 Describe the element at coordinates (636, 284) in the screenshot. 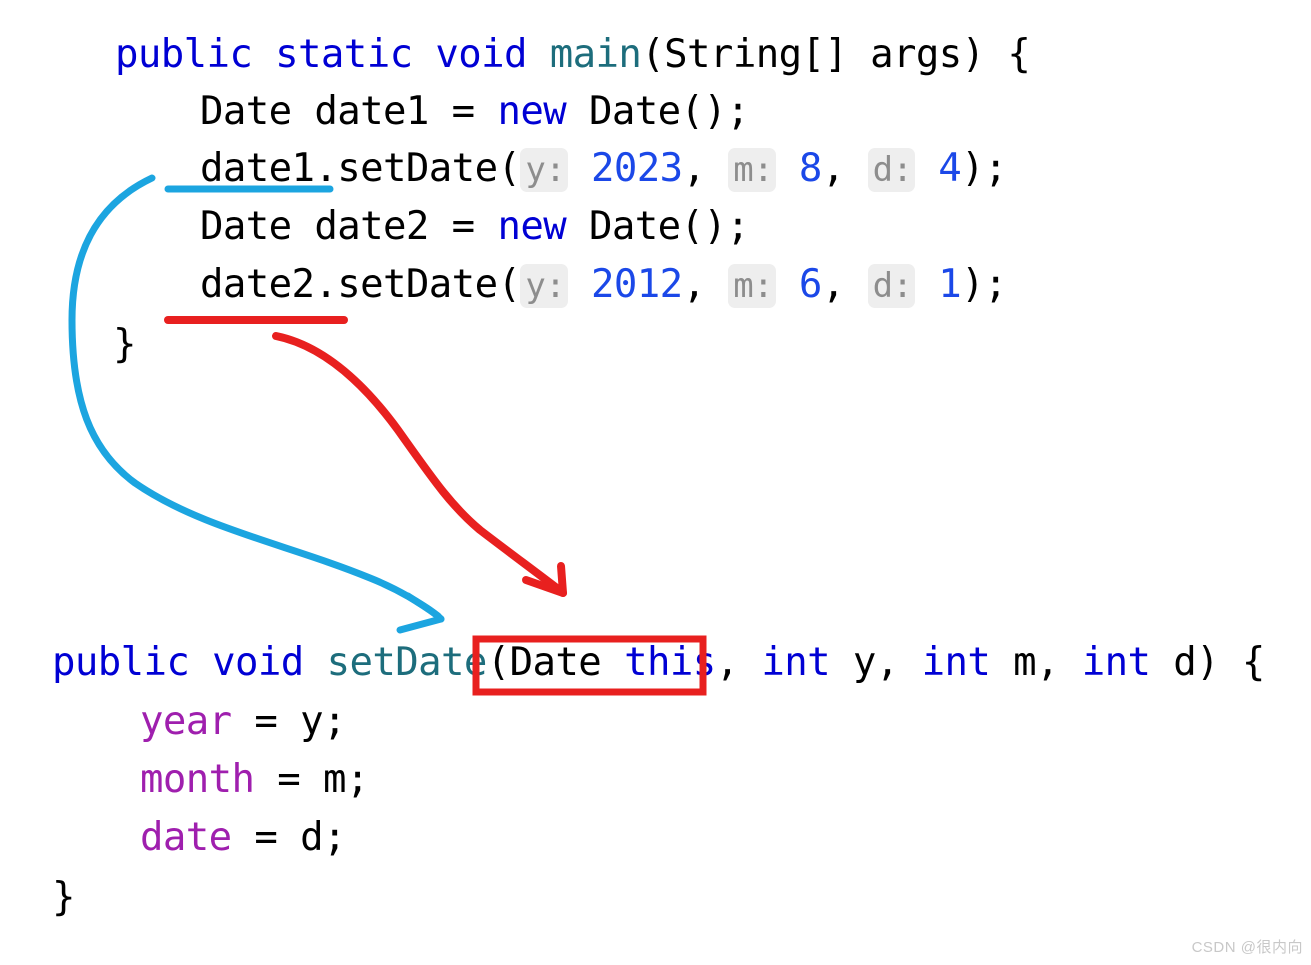

I see `arg-year-value: 2012` at that location.